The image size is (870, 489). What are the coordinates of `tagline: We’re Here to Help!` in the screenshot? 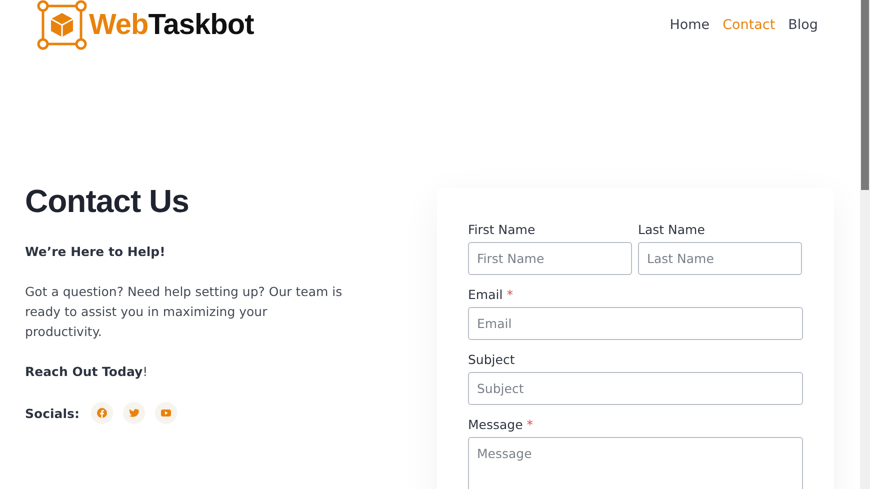 It's located at (95, 252).